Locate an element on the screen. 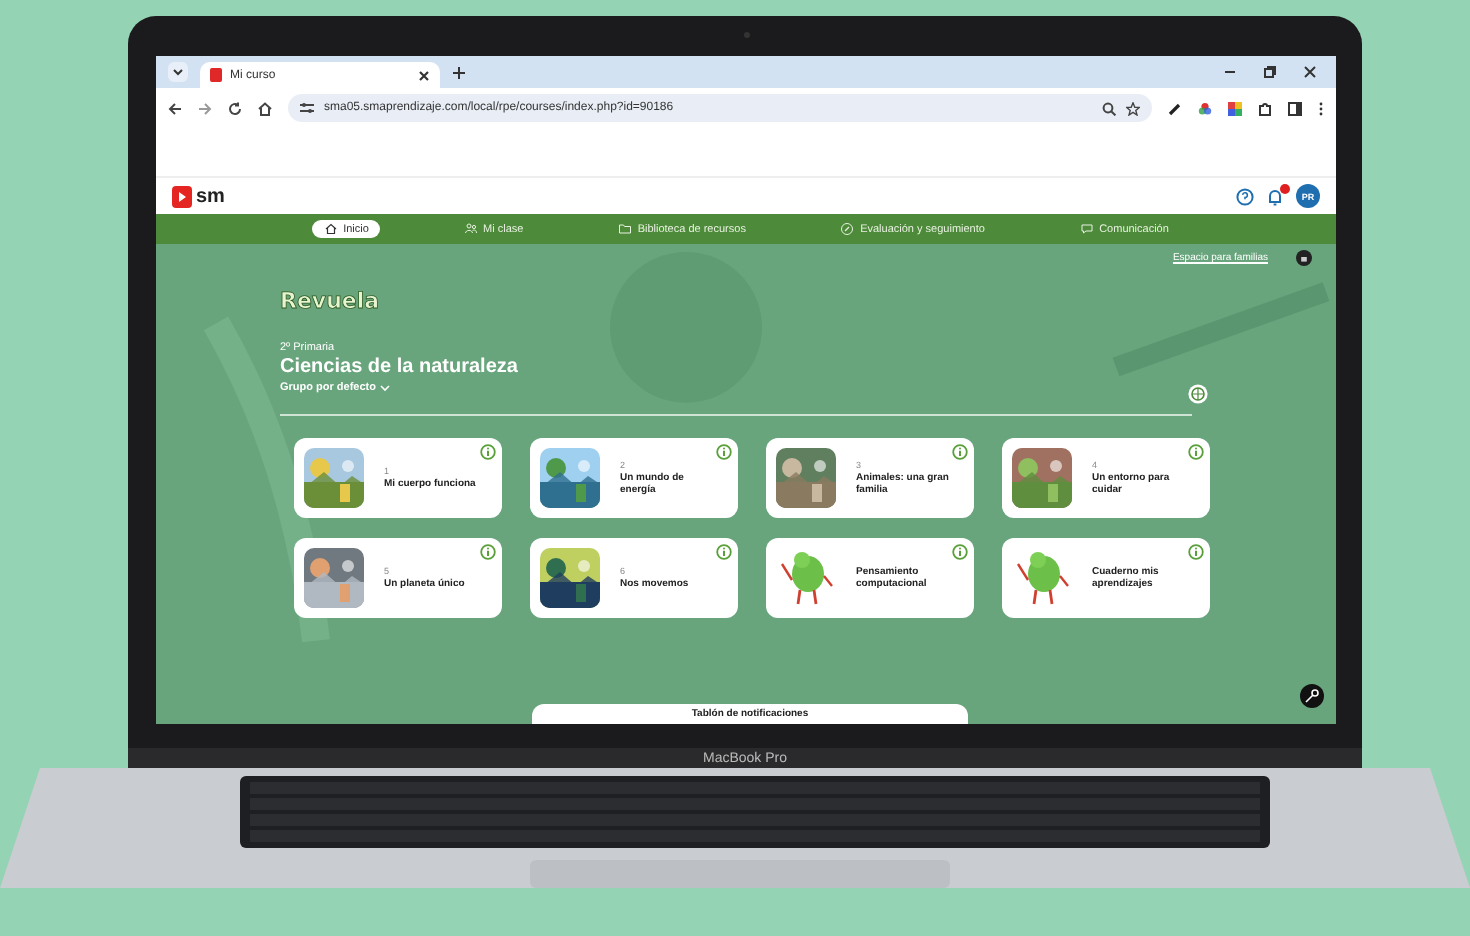 The width and height of the screenshot is (1470, 936). forward-icon is located at coordinates (205, 108).